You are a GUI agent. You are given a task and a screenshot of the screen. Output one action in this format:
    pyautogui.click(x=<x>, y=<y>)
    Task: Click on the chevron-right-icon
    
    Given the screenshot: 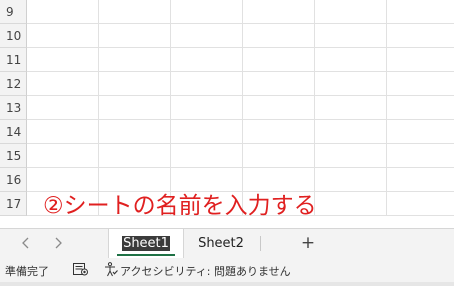 What is the action you would take?
    pyautogui.click(x=58, y=243)
    